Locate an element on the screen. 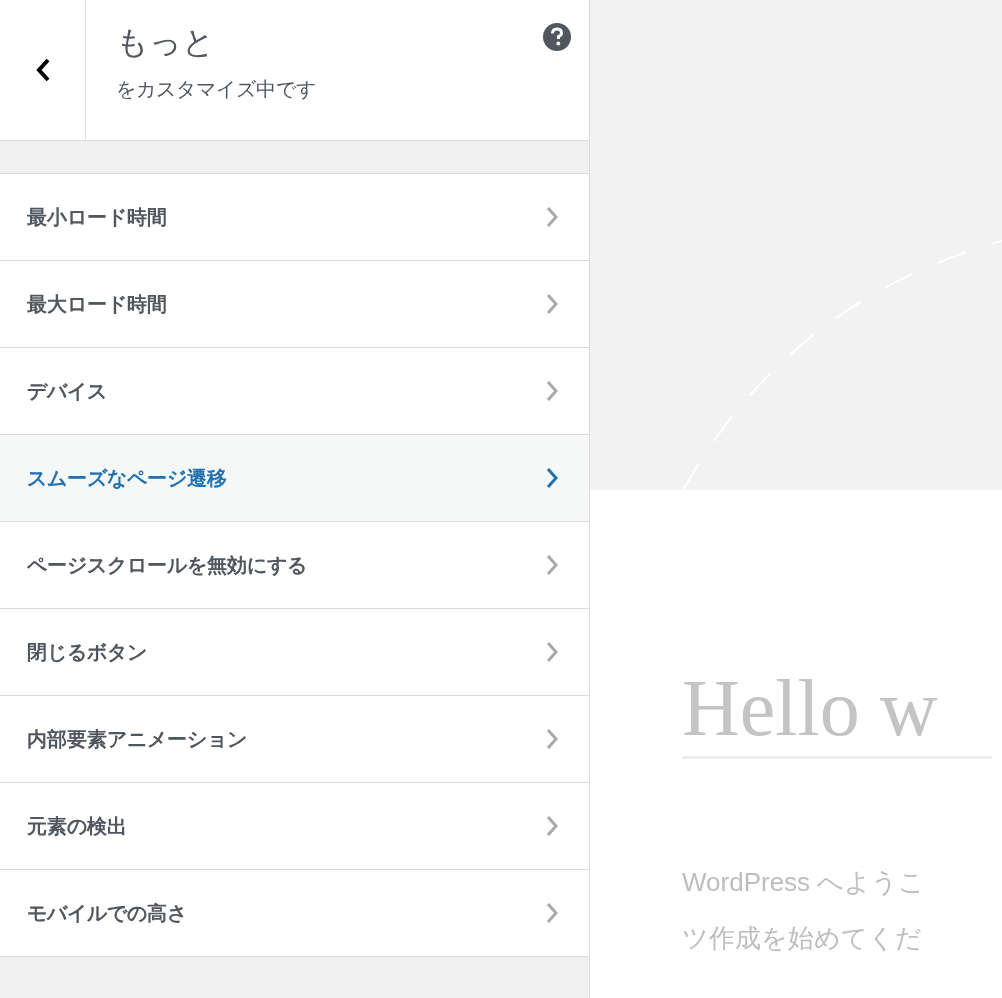 This screenshot has width=1002, height=998. post-text: WordPress へようこ is located at coordinates (804, 882).